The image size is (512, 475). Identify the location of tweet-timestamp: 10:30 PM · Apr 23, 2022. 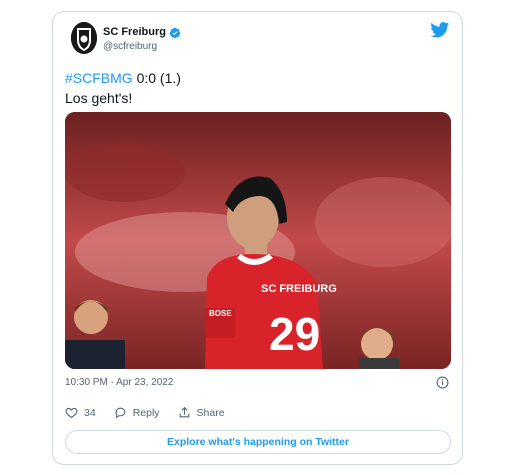
(119, 382).